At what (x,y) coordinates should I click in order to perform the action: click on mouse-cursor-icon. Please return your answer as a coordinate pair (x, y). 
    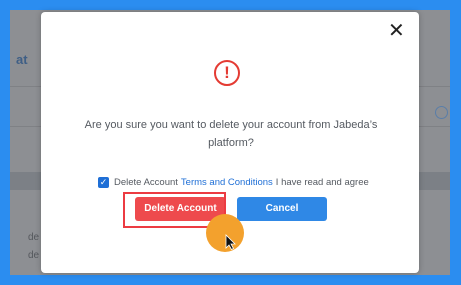
    Looking at the image, I should click on (230, 242).